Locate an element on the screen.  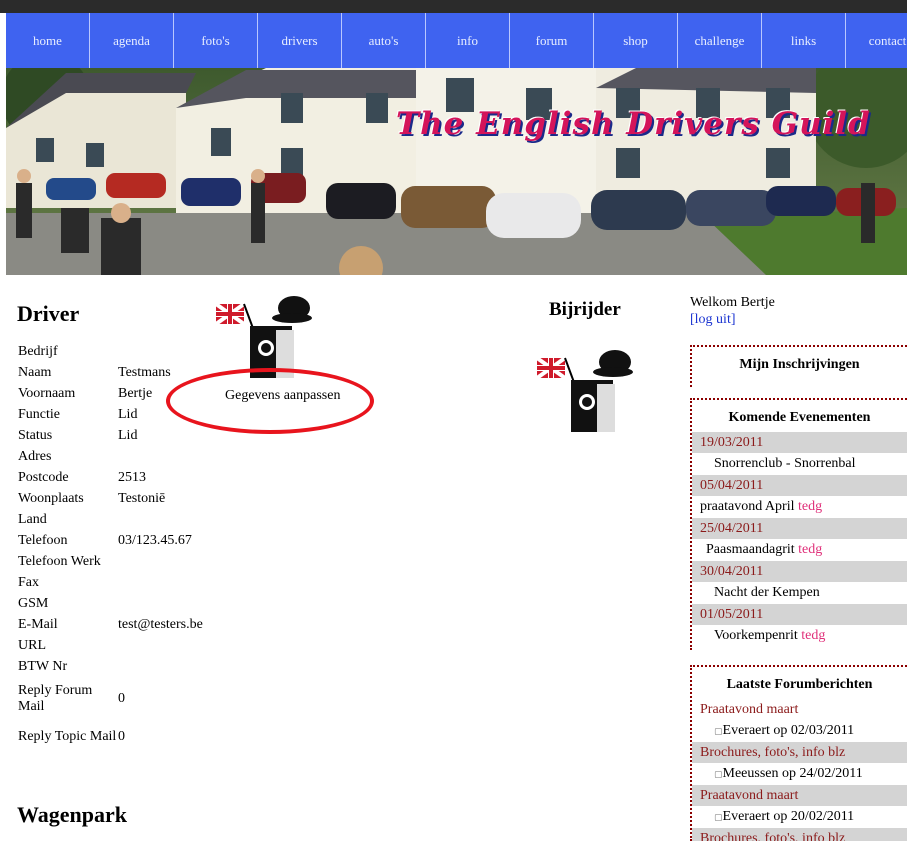
field-value-fax is located at coordinates (163, 585).